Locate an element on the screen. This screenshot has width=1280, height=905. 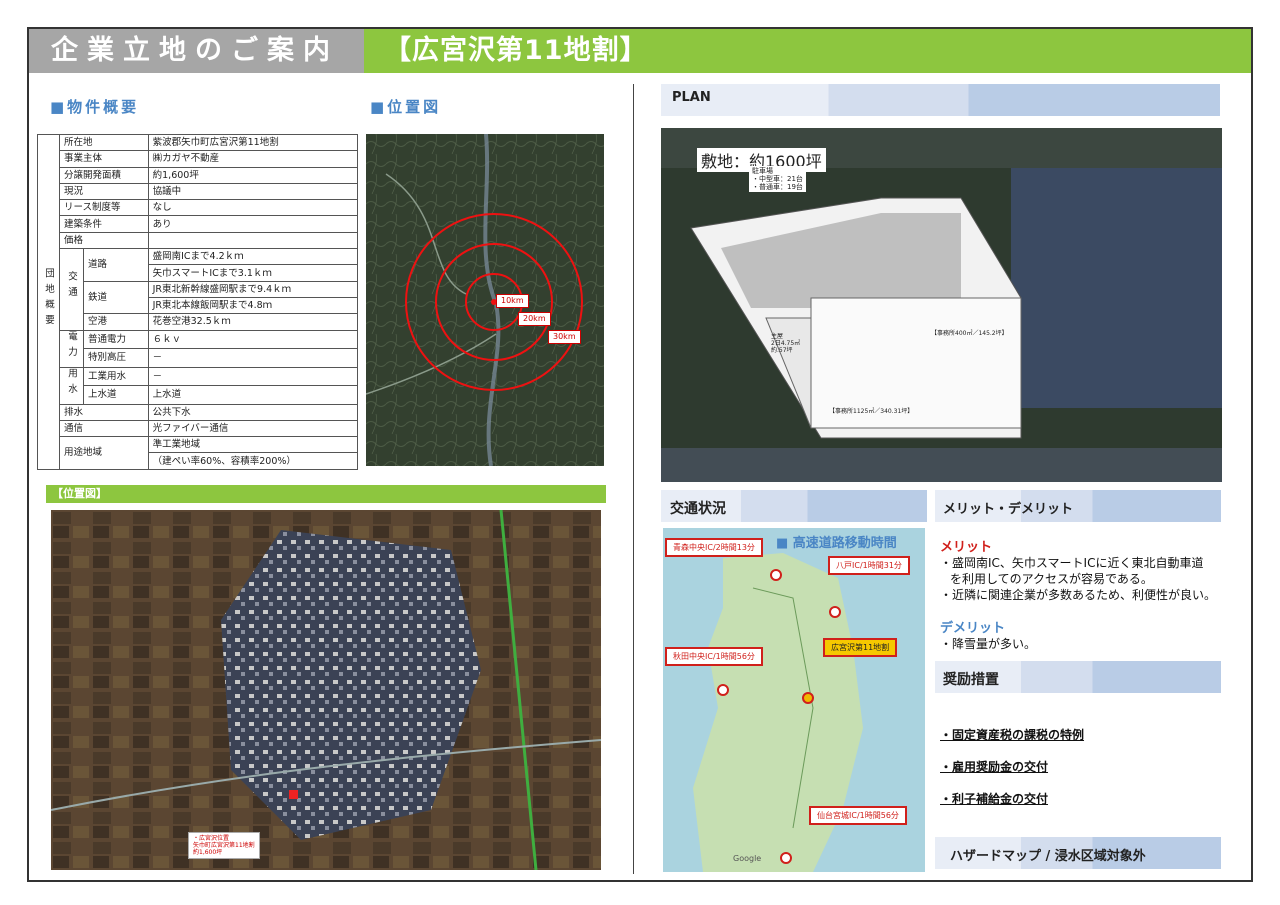
road-value-1: 盛岡南ICまで4.2ｋｍ is located at coordinates (253, 257).